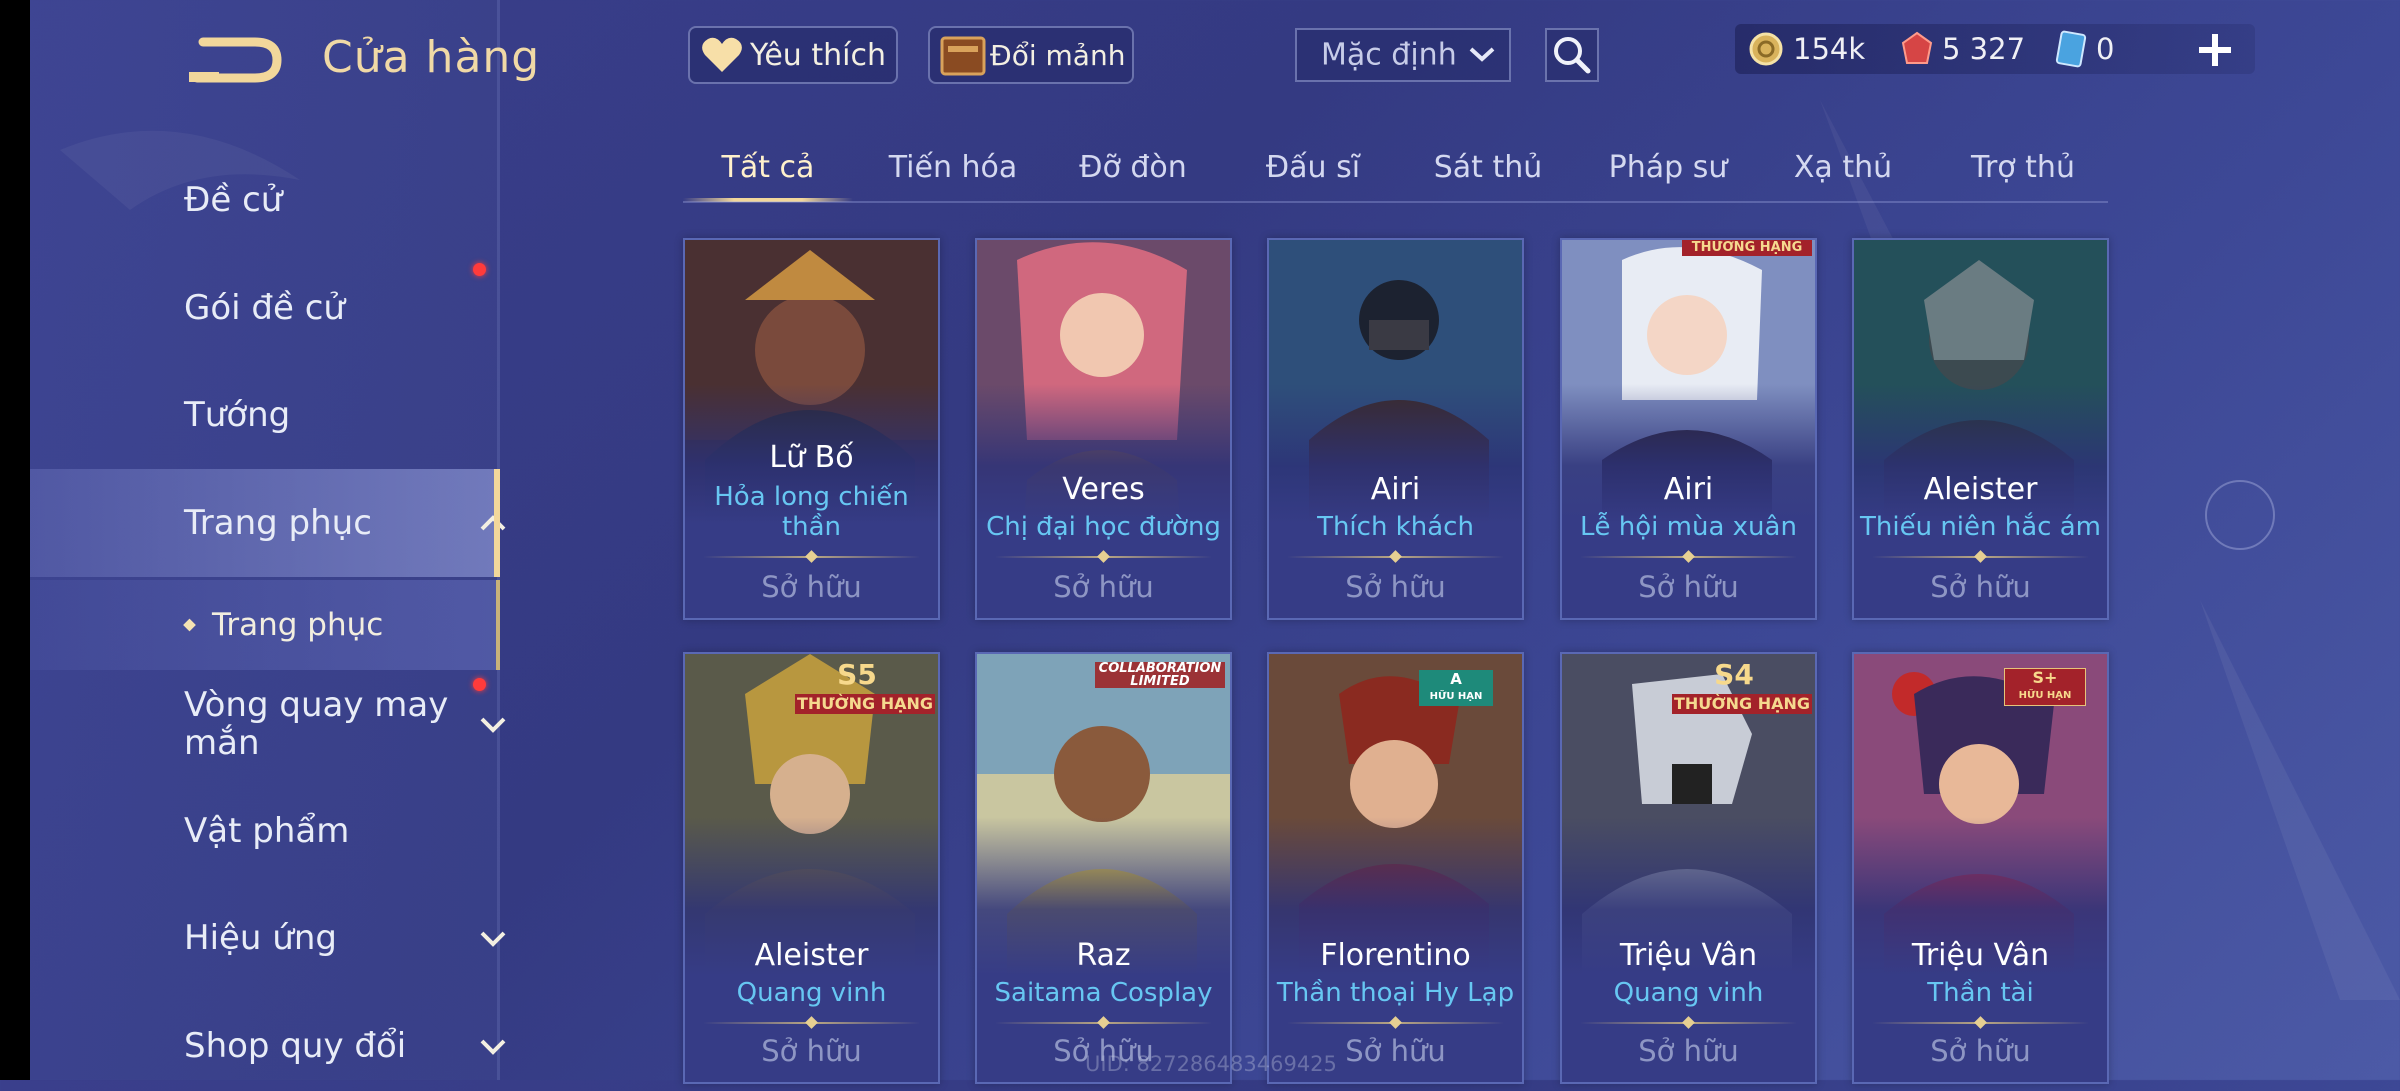 The width and height of the screenshot is (2400, 1091). I want to click on hero-name: Raz, so click(1103, 955).